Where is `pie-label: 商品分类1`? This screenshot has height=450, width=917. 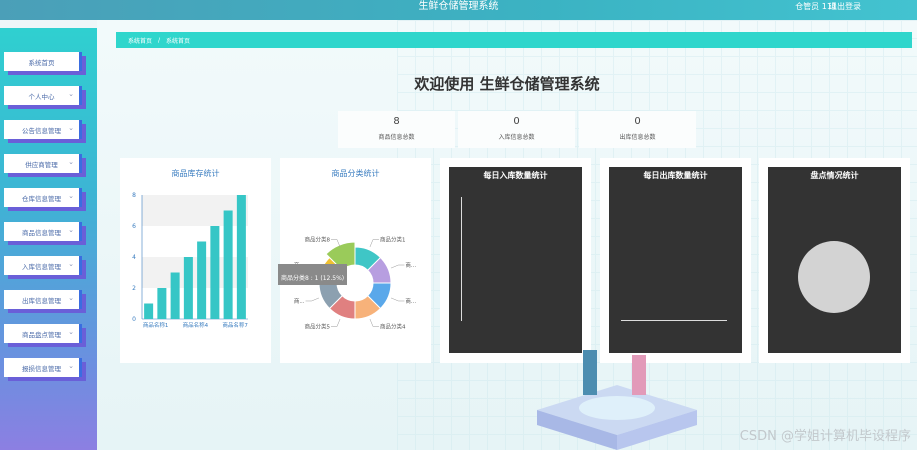 pie-label: 商品分类1 is located at coordinates (393, 240).